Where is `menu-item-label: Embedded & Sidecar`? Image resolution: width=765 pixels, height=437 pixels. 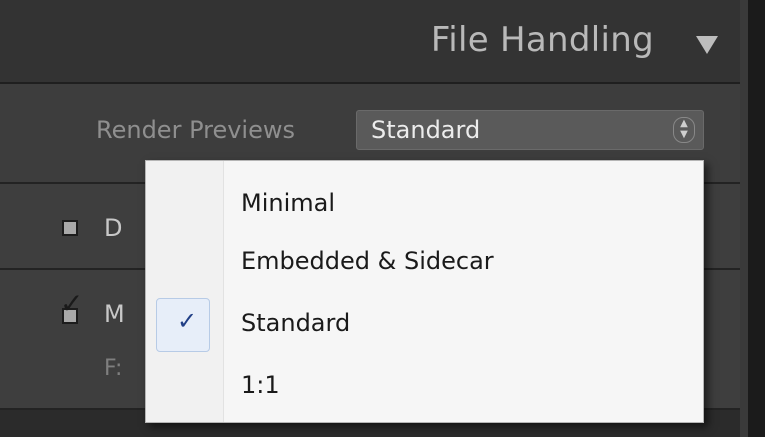 menu-item-label: Embedded & Sidecar is located at coordinates (367, 261).